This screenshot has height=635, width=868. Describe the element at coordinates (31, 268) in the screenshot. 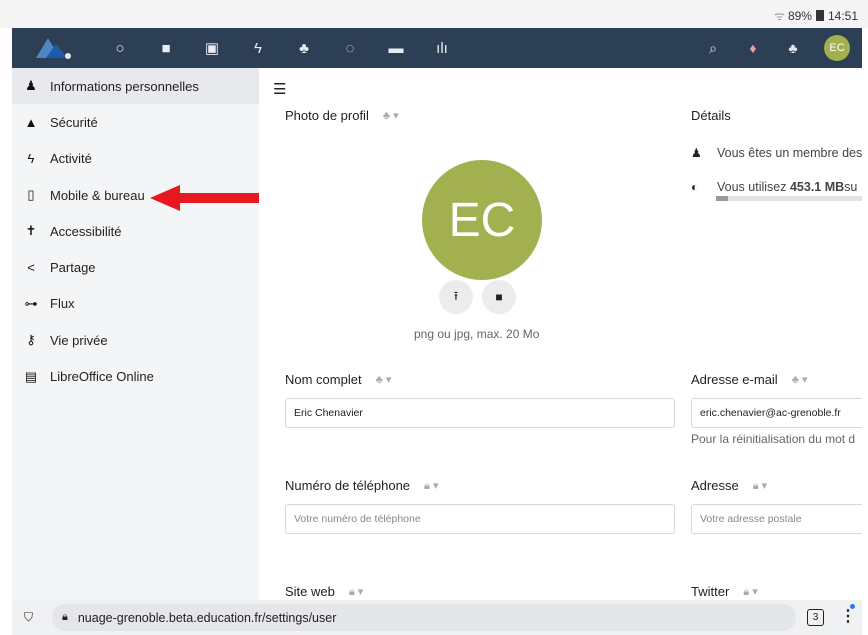

I see `share-icon: <` at that location.